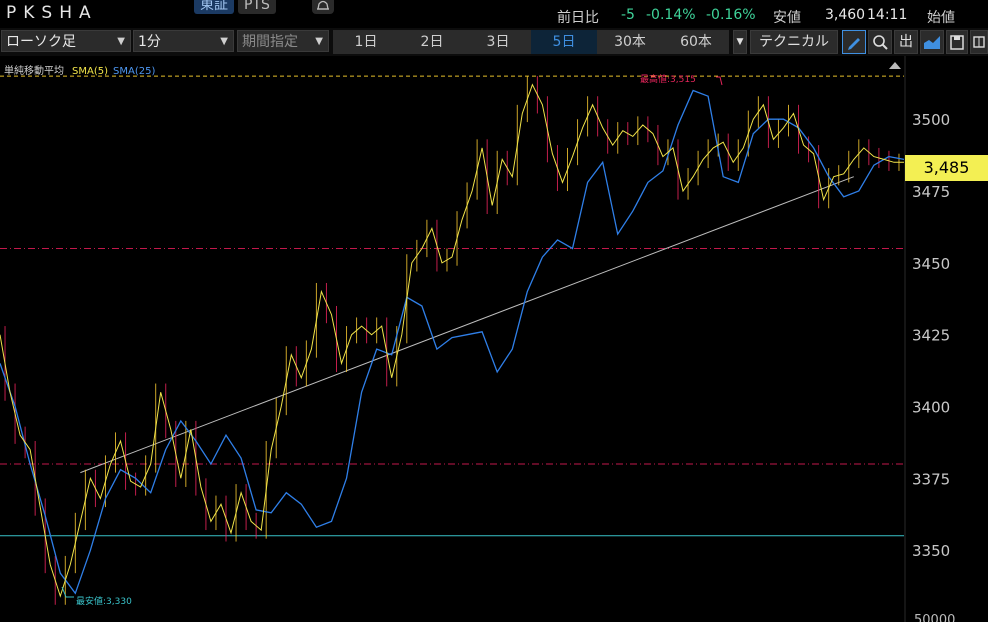  Describe the element at coordinates (932, 42) in the screenshot. I see `area-chart-icon` at that location.